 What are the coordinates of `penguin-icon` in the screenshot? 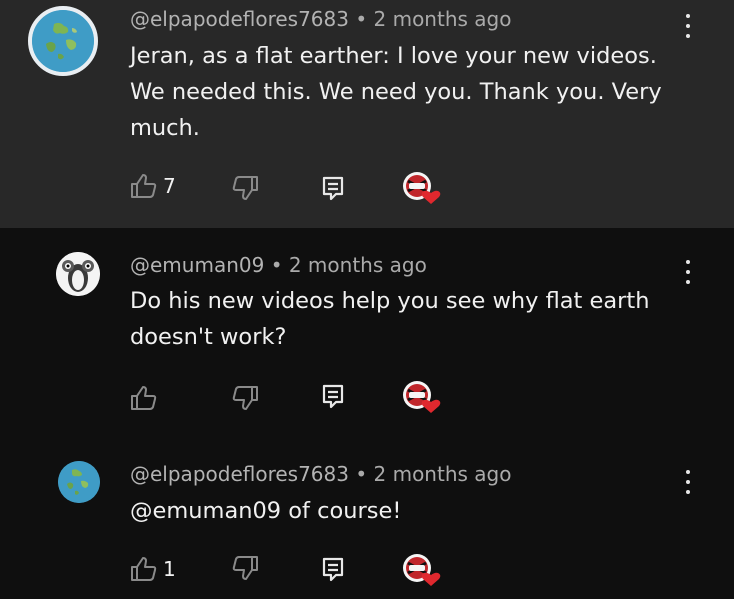 It's located at (78, 274).